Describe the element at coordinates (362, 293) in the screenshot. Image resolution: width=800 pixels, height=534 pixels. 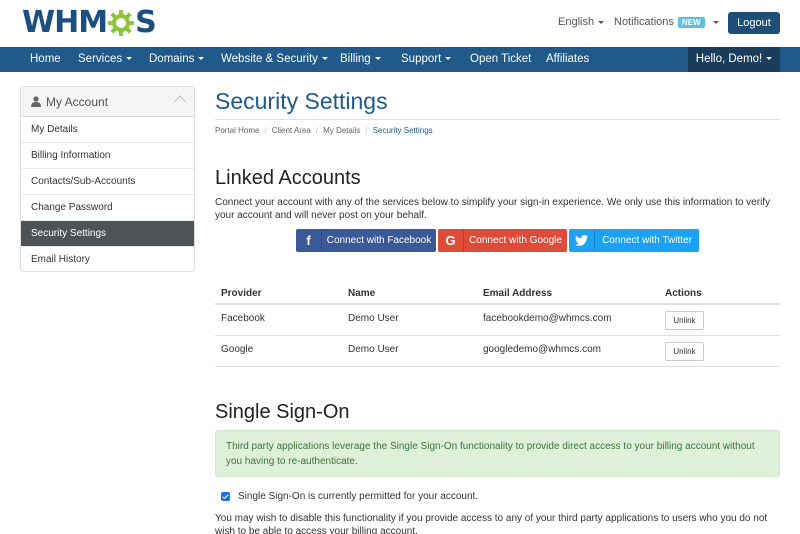
I see `column-header: Name` at that location.